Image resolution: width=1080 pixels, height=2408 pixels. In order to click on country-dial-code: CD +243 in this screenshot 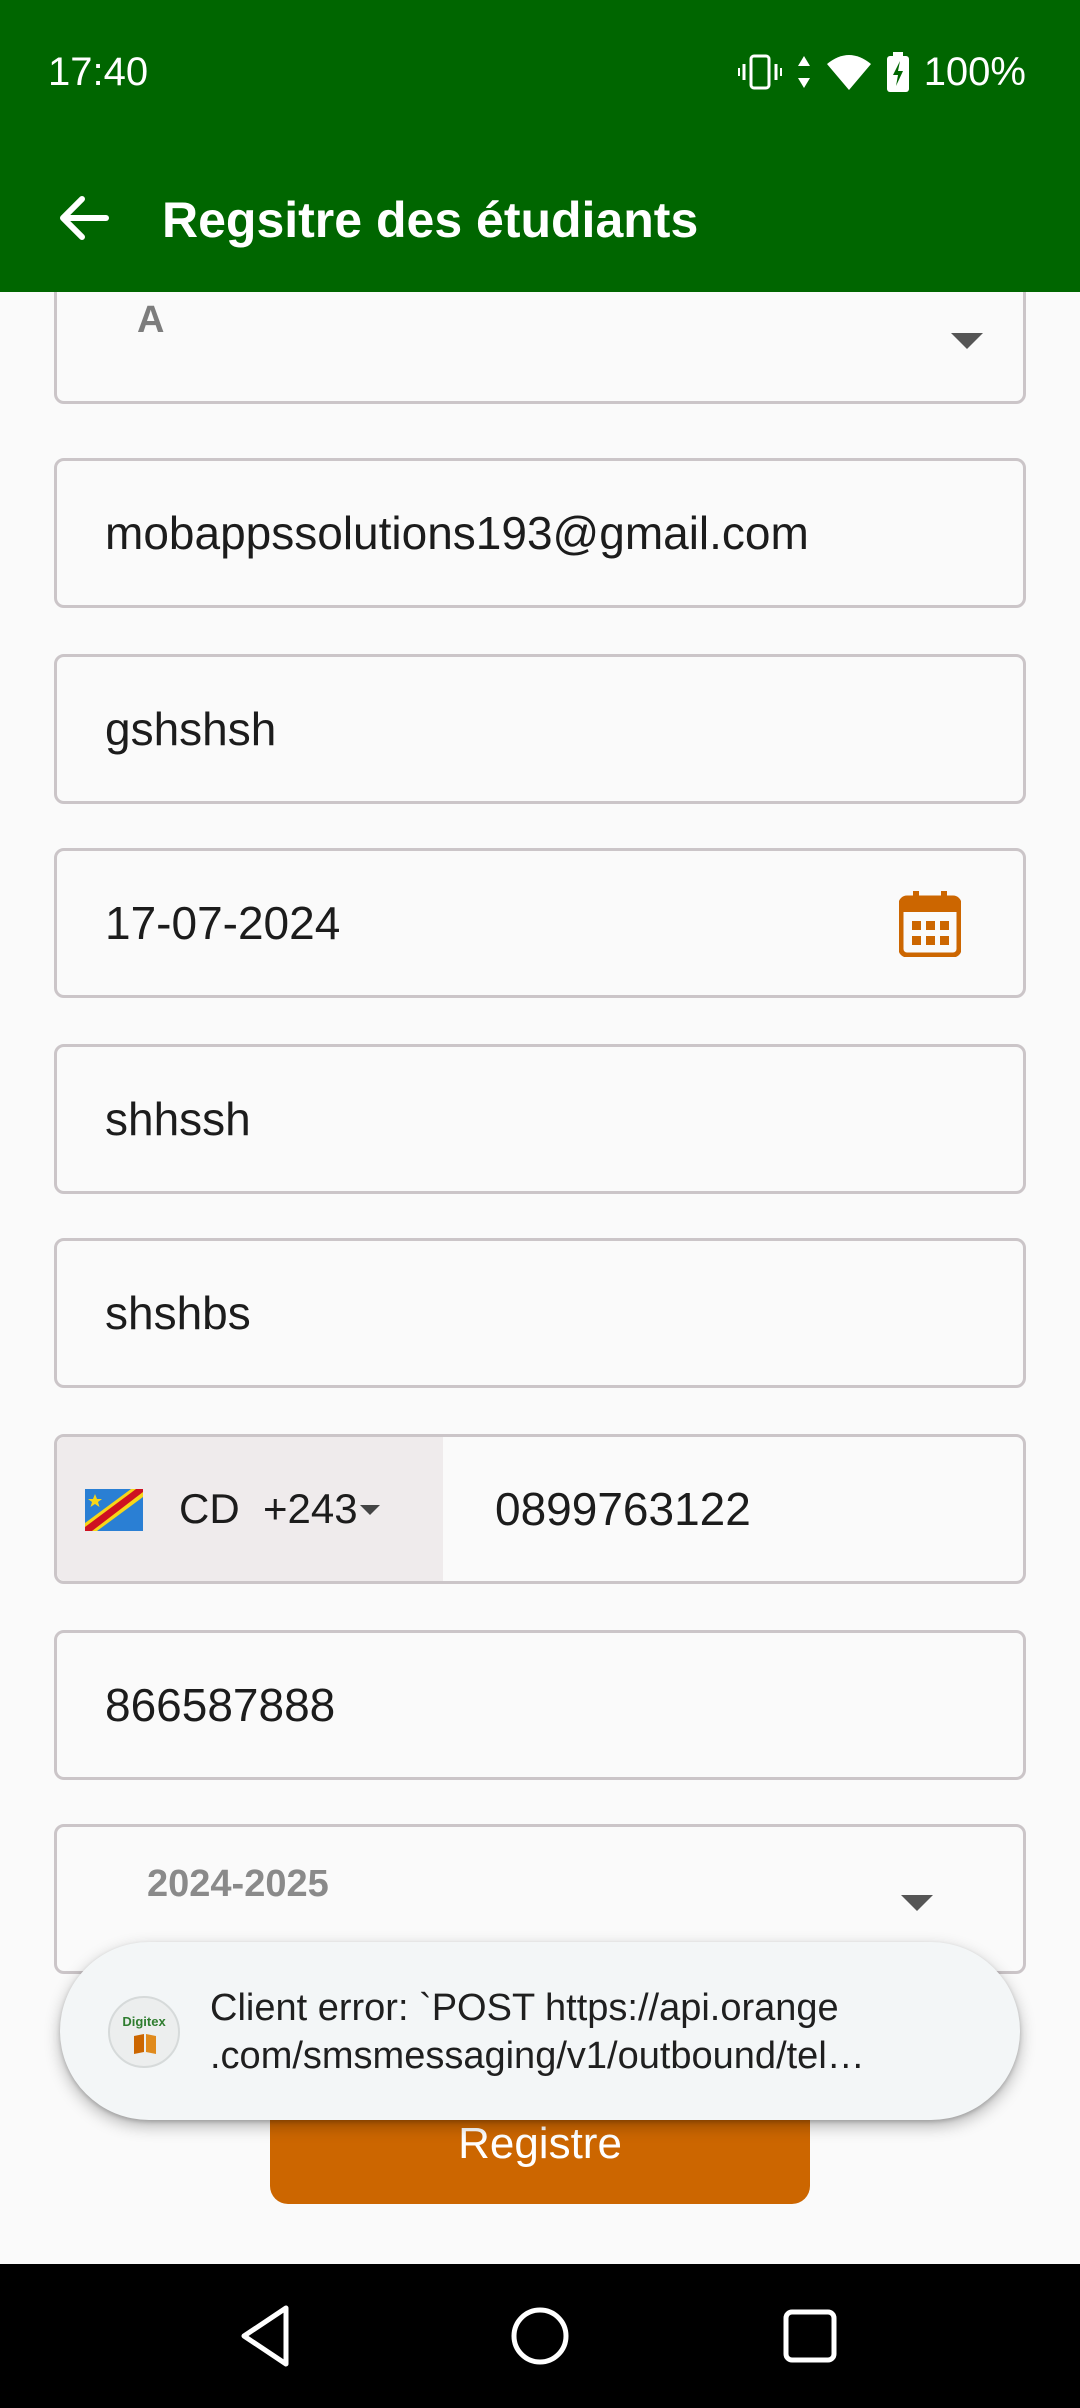, I will do `click(268, 1509)`.